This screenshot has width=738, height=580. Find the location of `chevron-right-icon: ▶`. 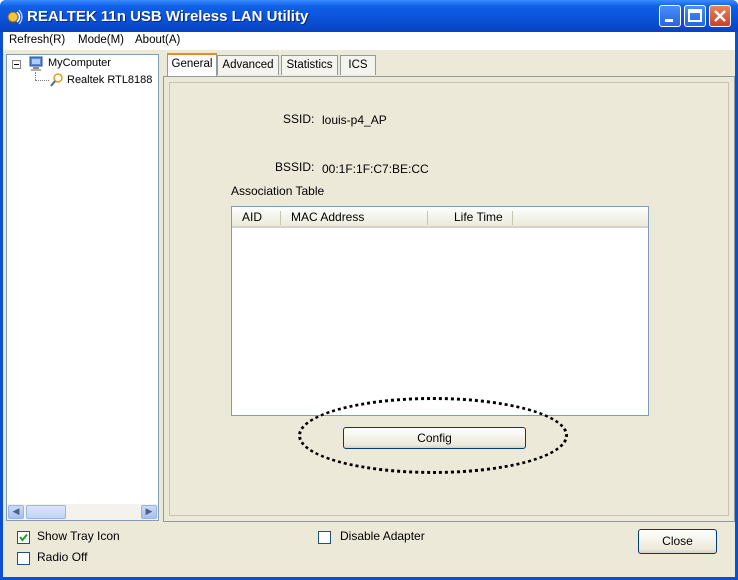

chevron-right-icon: ▶ is located at coordinates (149, 512).